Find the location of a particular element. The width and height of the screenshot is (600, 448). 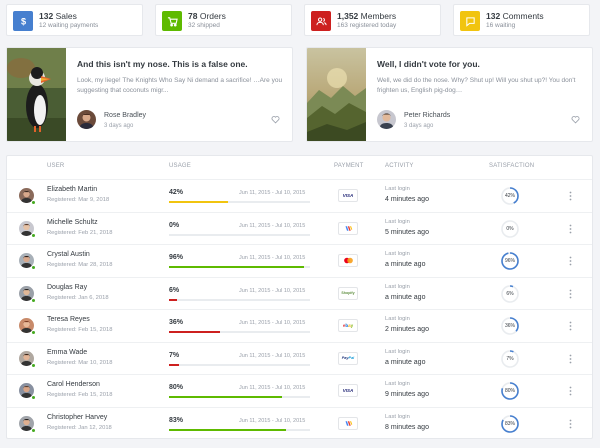

post-time: 3 days ago is located at coordinates (419, 126).